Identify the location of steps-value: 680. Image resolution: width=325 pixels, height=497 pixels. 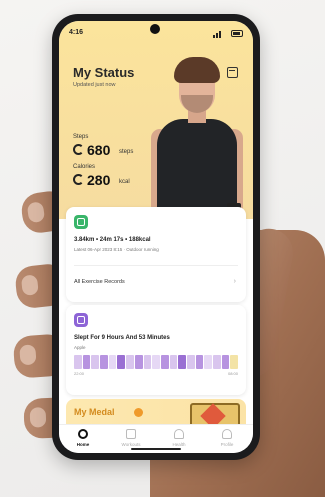
(99, 150).